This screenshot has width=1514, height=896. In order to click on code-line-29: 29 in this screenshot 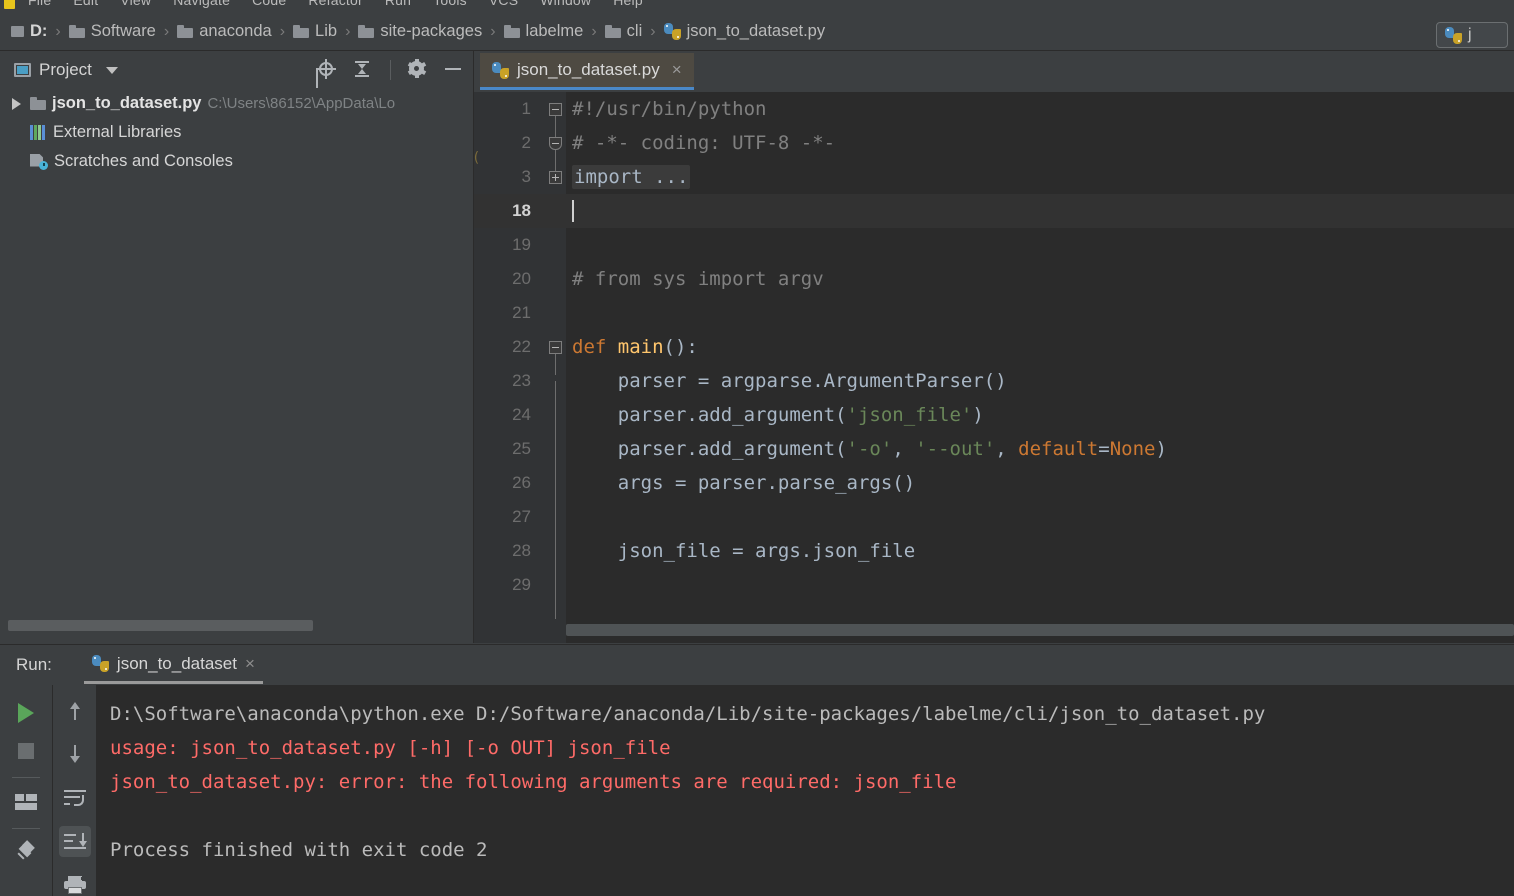, I will do `click(994, 593)`.